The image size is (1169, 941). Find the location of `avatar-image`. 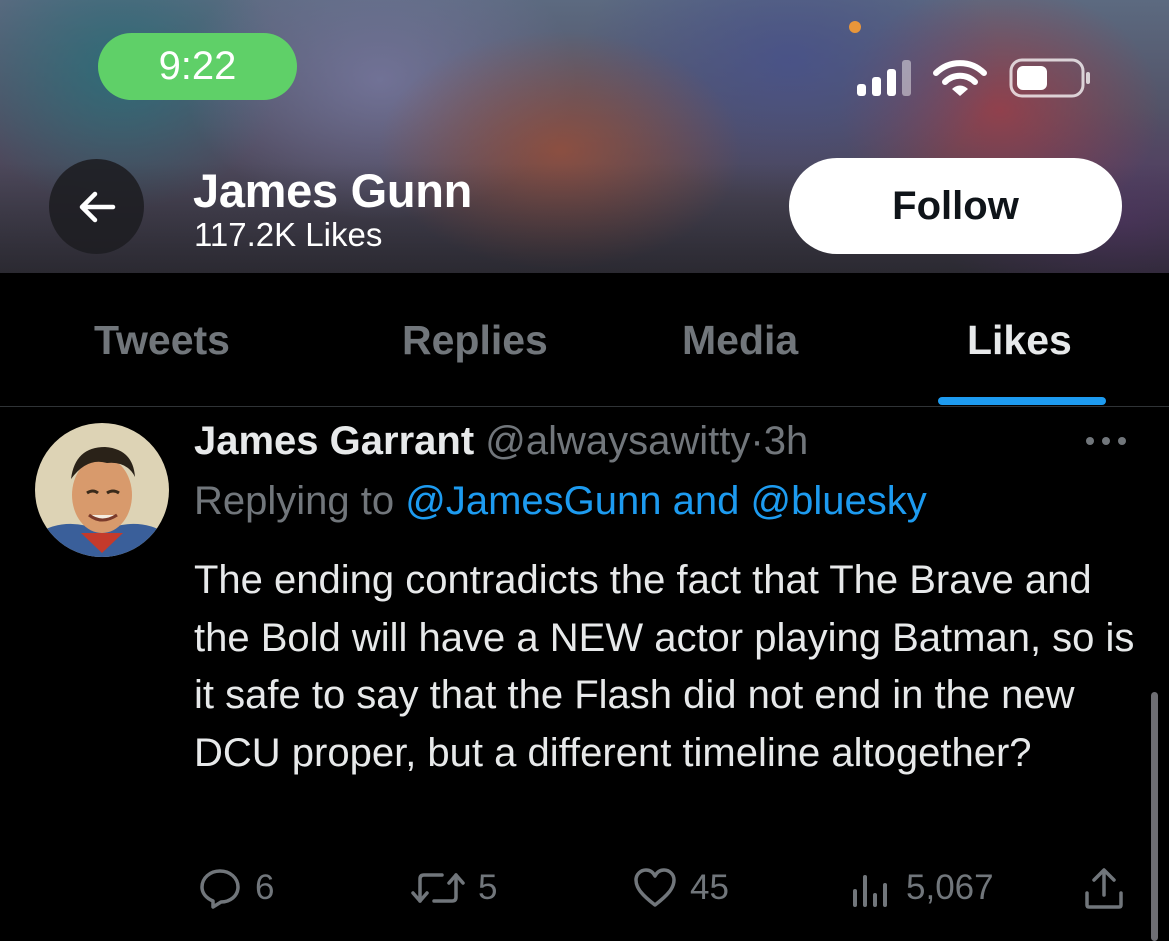

avatar-image is located at coordinates (102, 490).